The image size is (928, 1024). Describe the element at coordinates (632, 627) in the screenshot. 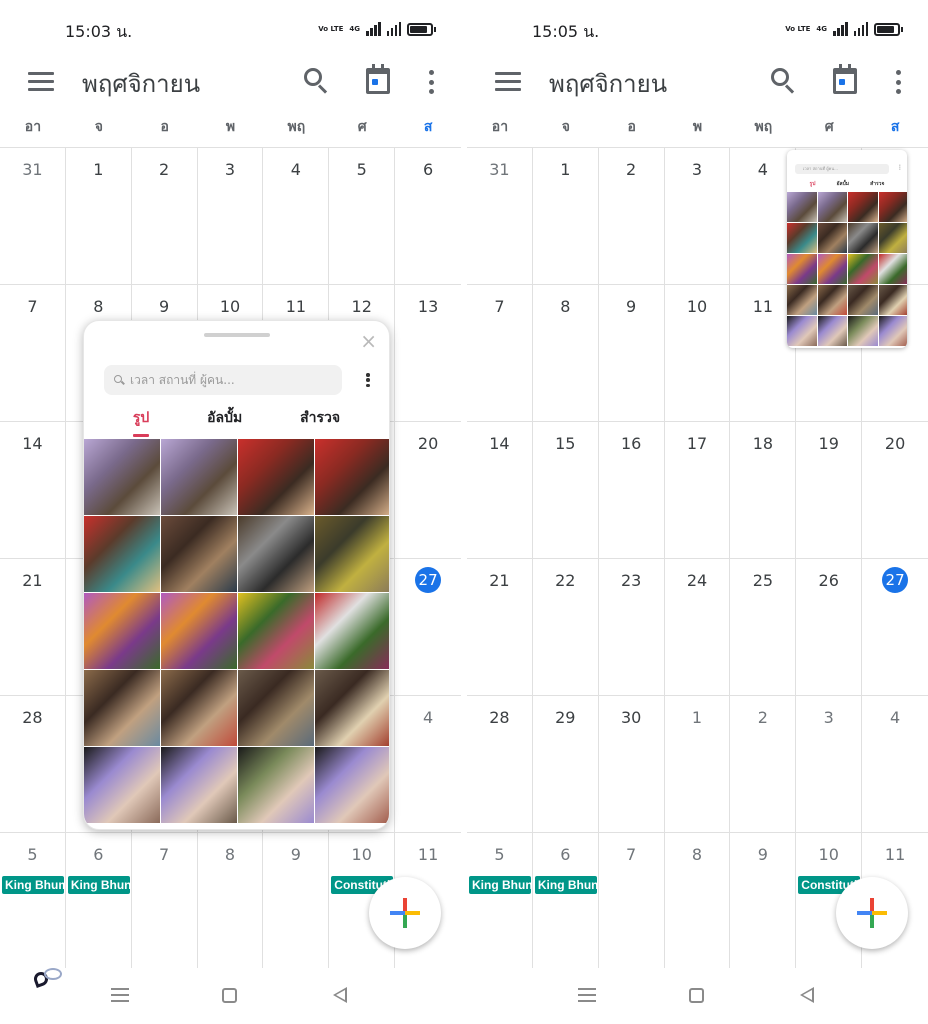

I see `day-cell: 23` at that location.